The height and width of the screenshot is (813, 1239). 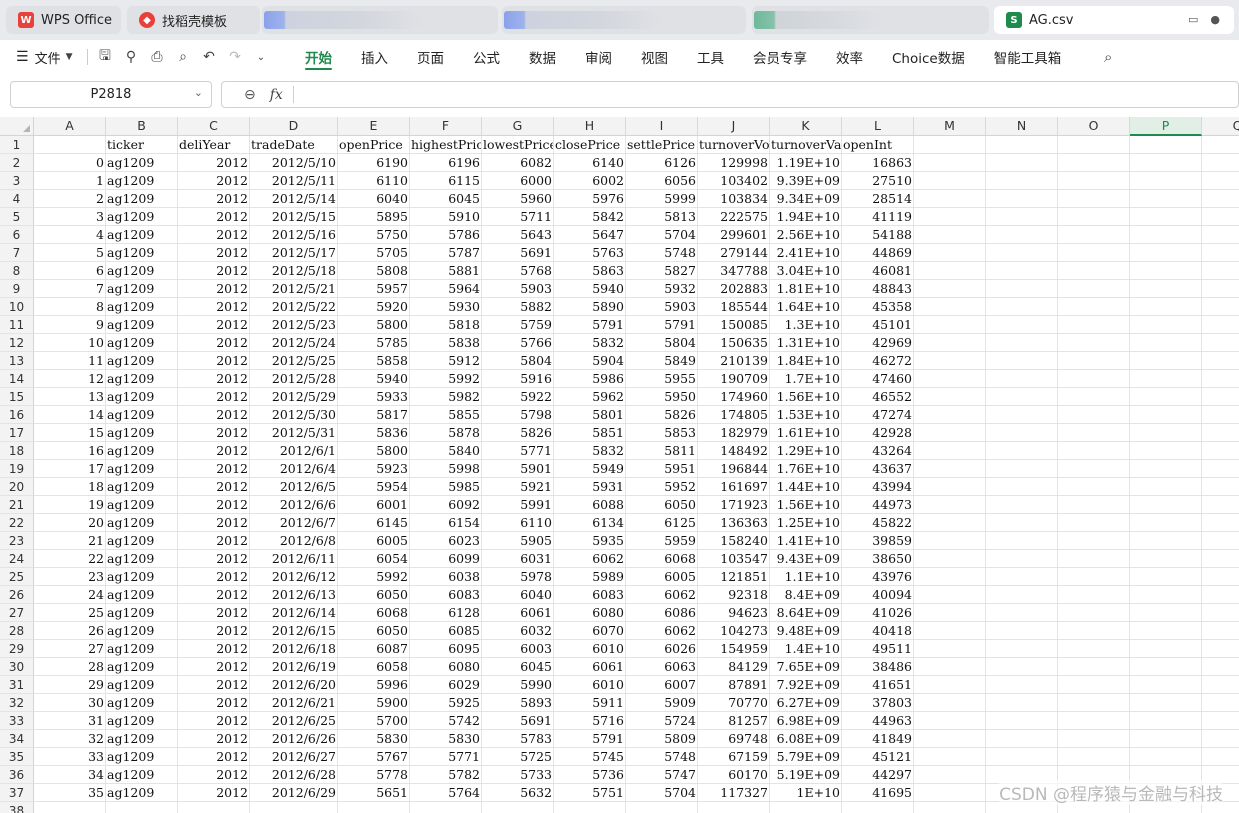 What do you see at coordinates (1220, 126) in the screenshot?
I see `column-header-q: Q` at bounding box center [1220, 126].